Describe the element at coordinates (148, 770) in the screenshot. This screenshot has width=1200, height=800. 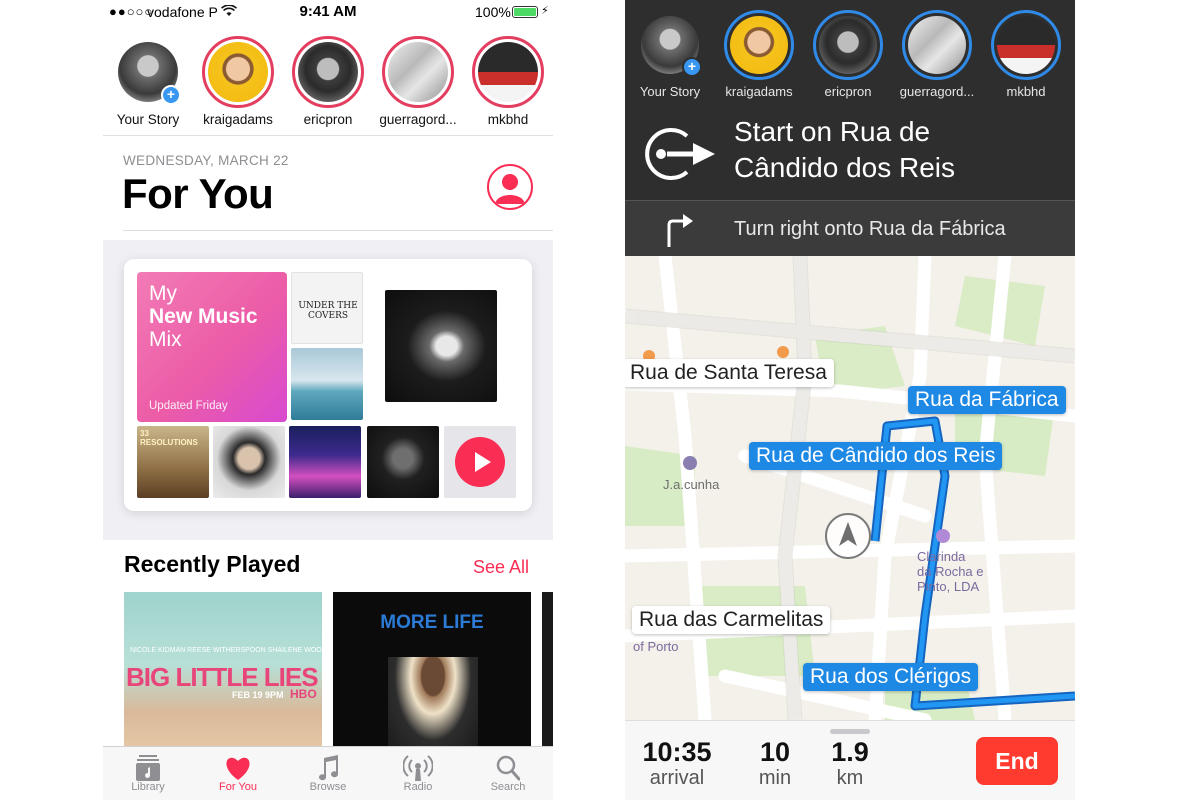
I see `tab-library: Library` at that location.